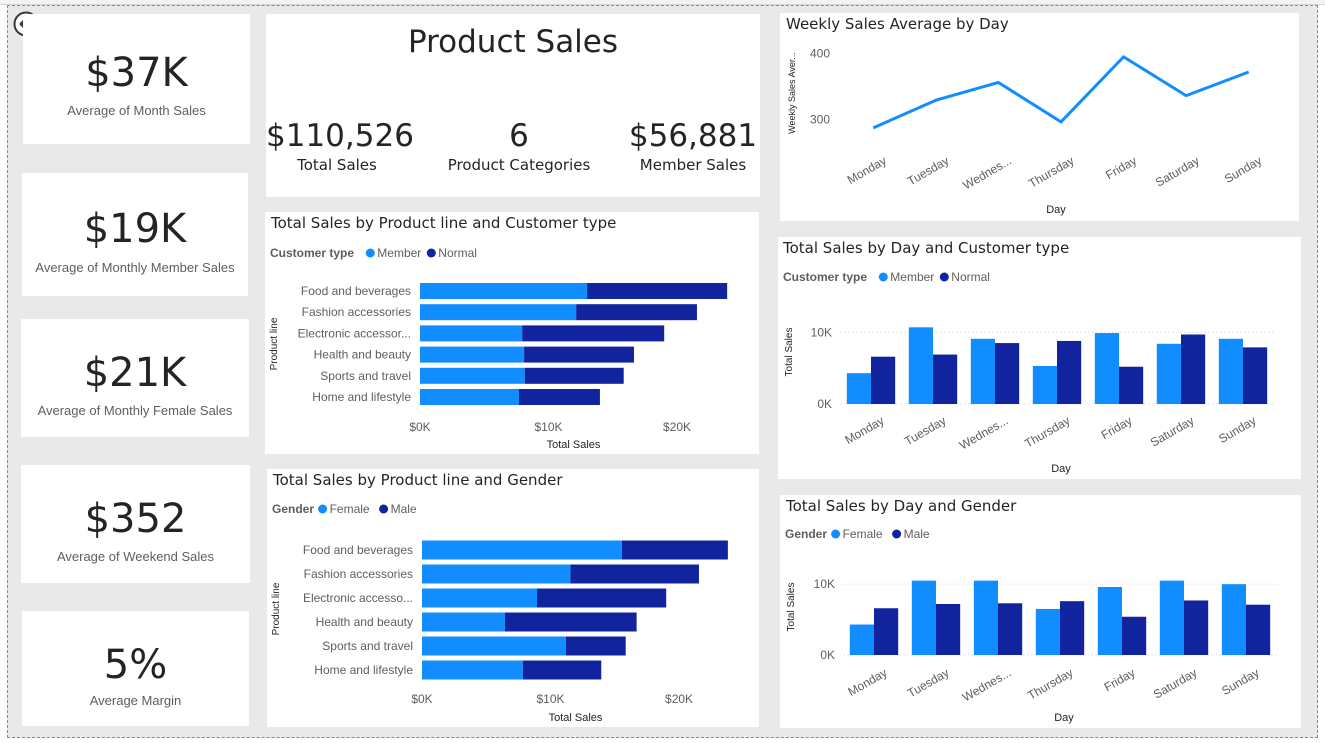 Image resolution: width=1325 pixels, height=743 pixels. What do you see at coordinates (358, 574) in the screenshot?
I see `y-tick-label: Fashion accessories` at bounding box center [358, 574].